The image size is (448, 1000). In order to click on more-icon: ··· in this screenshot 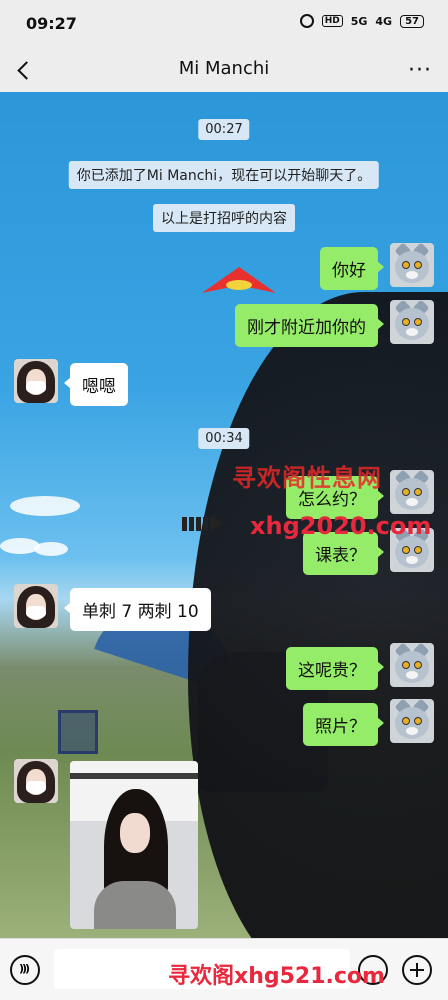, I will do `click(420, 70)`.